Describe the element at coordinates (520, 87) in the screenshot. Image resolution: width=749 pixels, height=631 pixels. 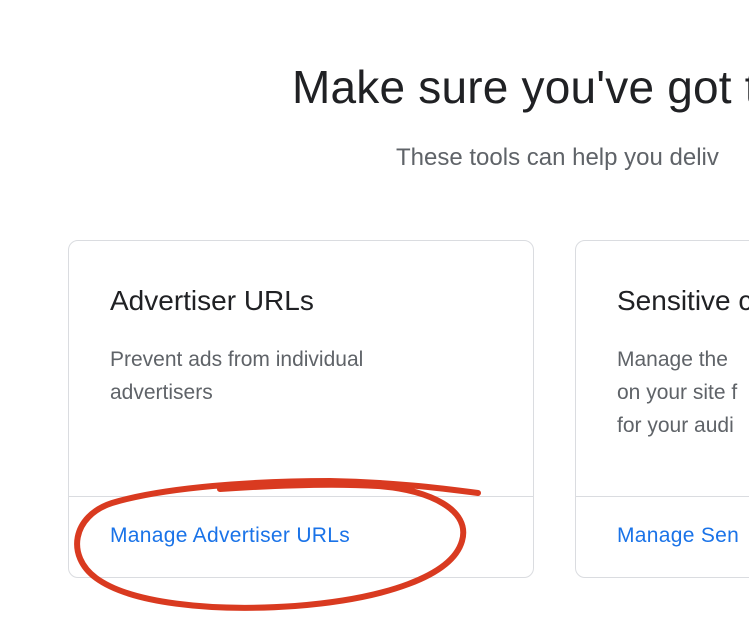
I see `page-headline: Make sure you've got t` at that location.